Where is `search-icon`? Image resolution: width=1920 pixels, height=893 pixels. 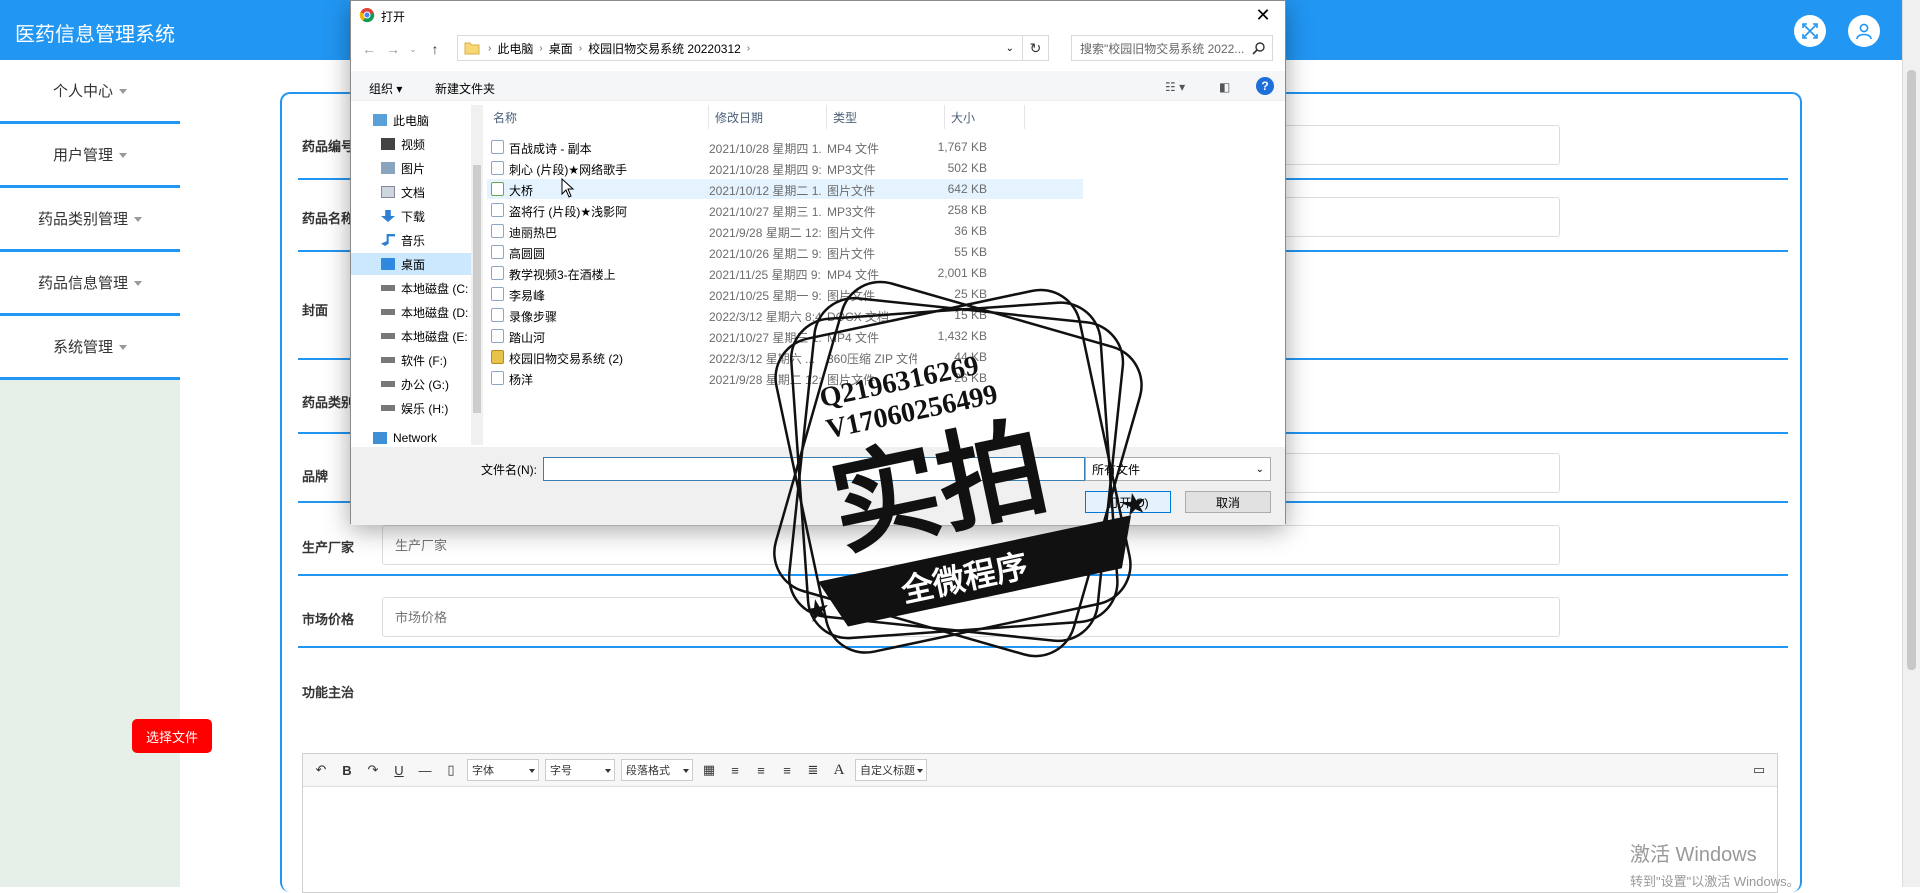
search-icon is located at coordinates (1258, 48).